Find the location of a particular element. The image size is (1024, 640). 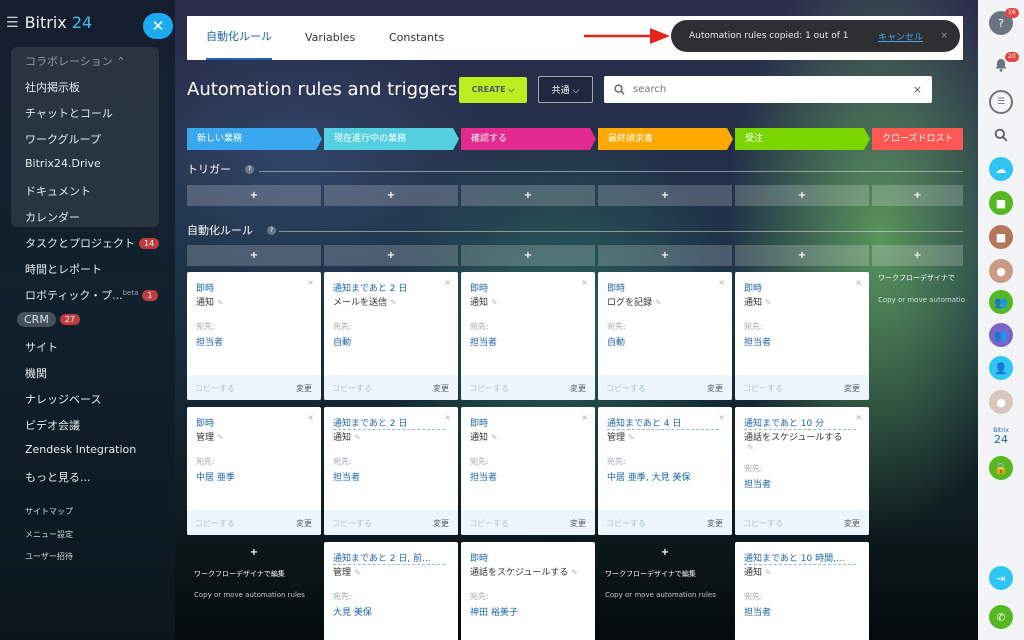

nav-sitemap: サイトマップ is located at coordinates (49, 511).